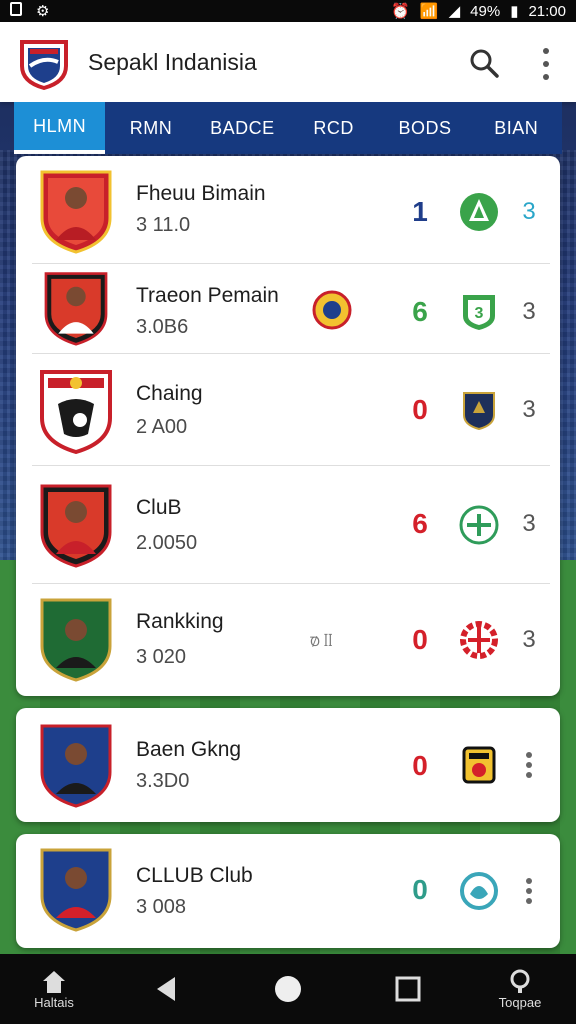  What do you see at coordinates (424, 128) in the screenshot?
I see `tab-bods: BODS` at bounding box center [424, 128].